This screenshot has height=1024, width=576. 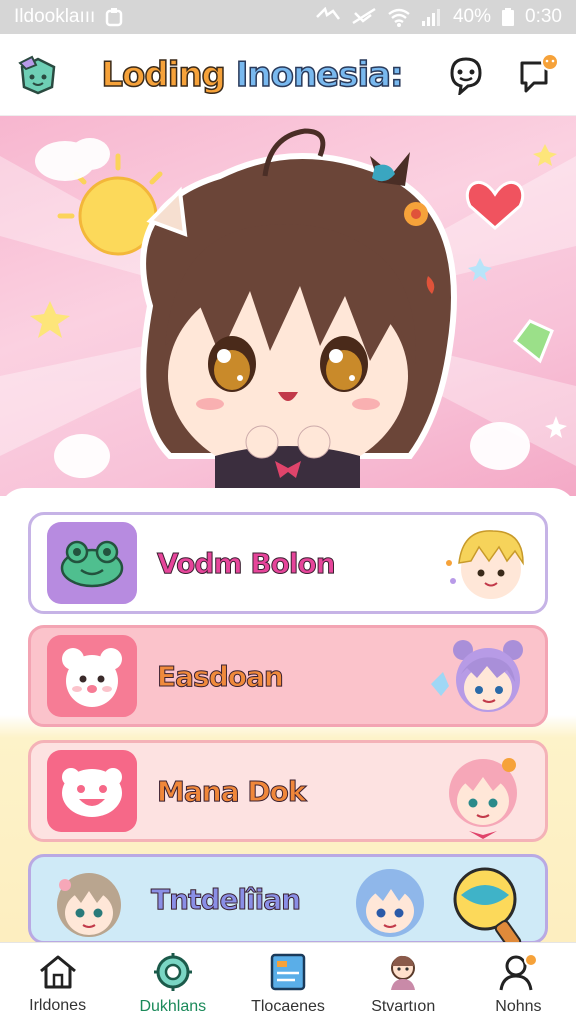 I want to click on status-bar: Ildooklaııı 40% 0:30, so click(x=288, y=17).